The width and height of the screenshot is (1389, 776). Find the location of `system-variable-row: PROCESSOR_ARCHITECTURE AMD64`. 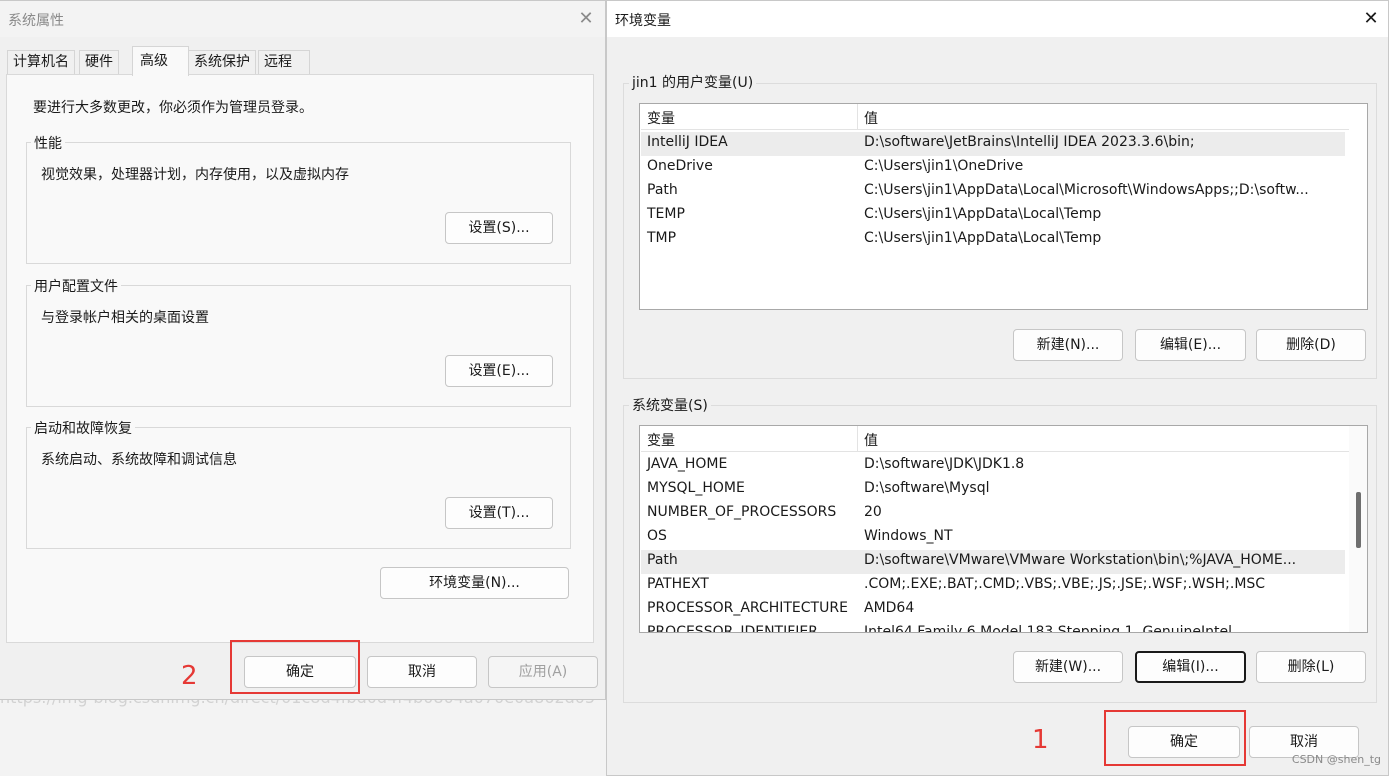

system-variable-row: PROCESSOR_ARCHITECTURE AMD64 is located at coordinates (993, 610).